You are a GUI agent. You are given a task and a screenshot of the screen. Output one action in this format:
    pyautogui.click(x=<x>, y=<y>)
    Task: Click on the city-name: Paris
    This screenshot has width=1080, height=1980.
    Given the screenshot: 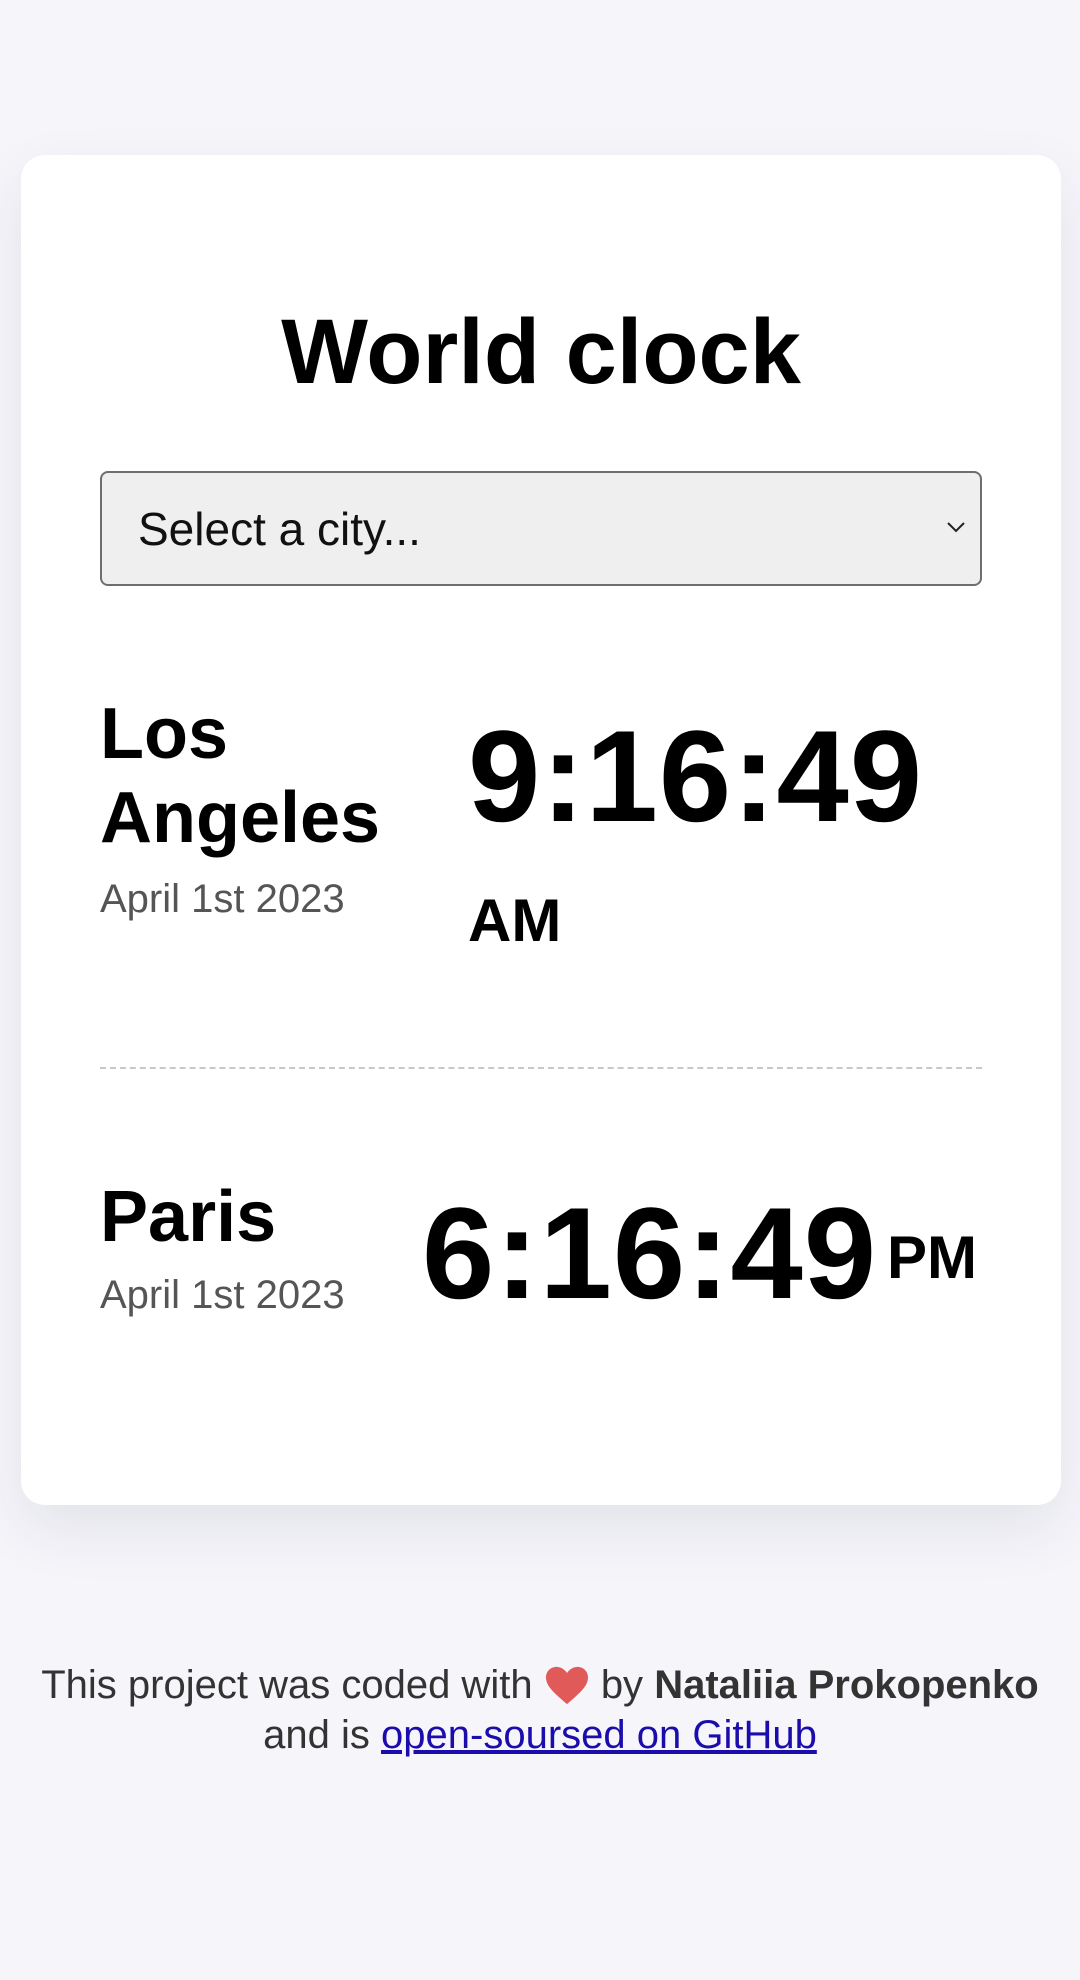 What is the action you would take?
    pyautogui.click(x=188, y=1217)
    